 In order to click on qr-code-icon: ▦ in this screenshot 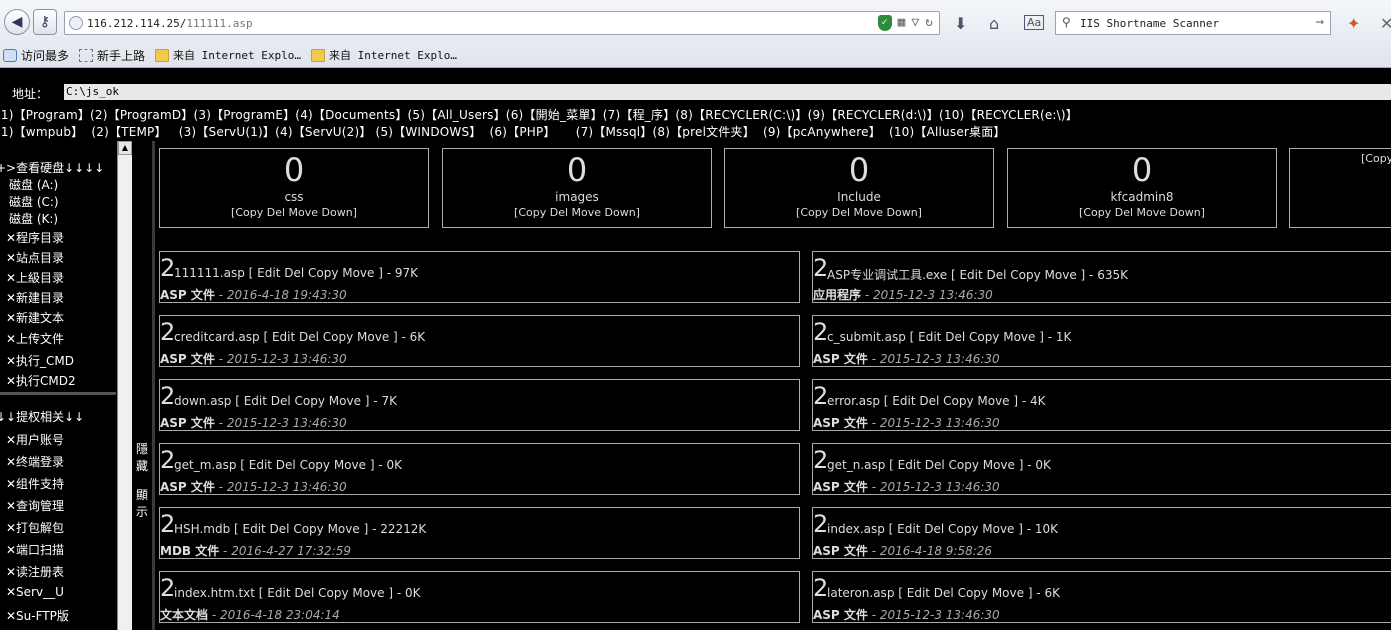, I will do `click(902, 23)`.